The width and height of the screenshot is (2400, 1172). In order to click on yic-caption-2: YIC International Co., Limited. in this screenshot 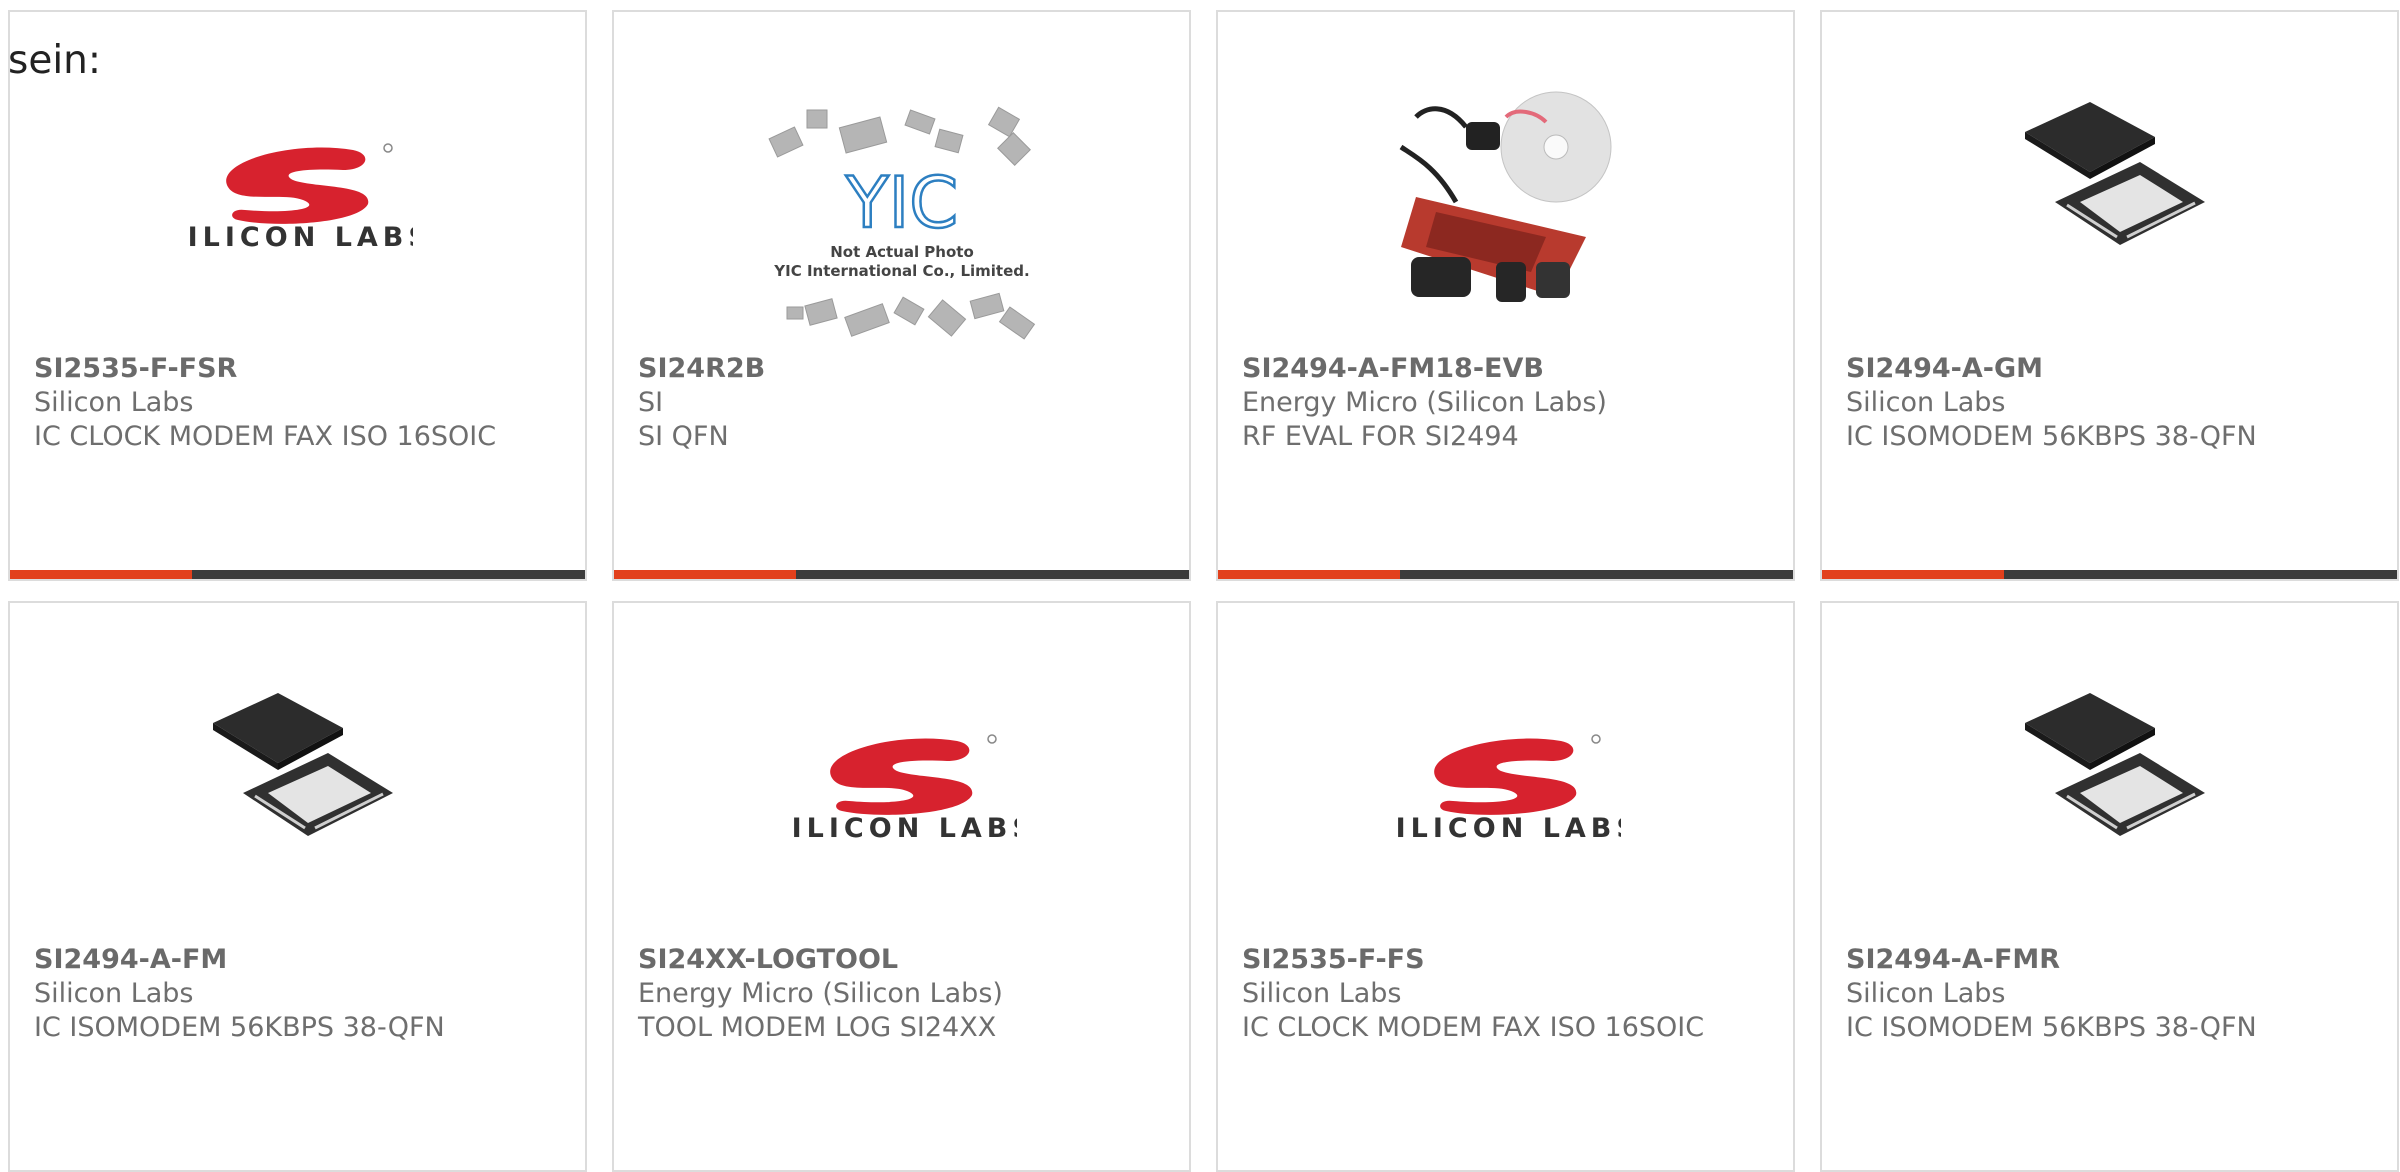, I will do `click(901, 271)`.